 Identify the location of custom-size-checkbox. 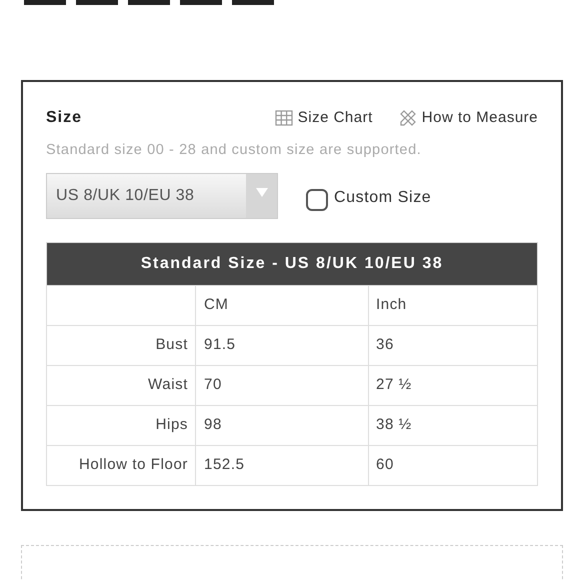
(317, 199).